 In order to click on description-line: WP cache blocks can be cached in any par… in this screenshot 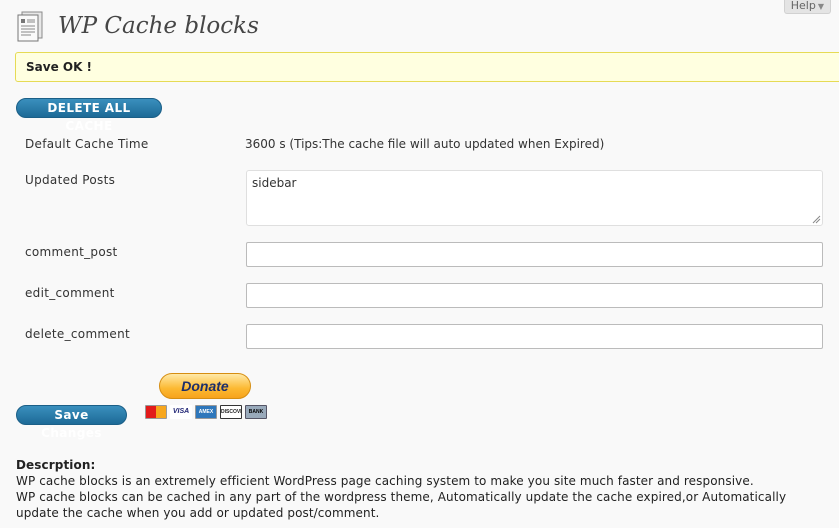, I will do `click(401, 505)`.